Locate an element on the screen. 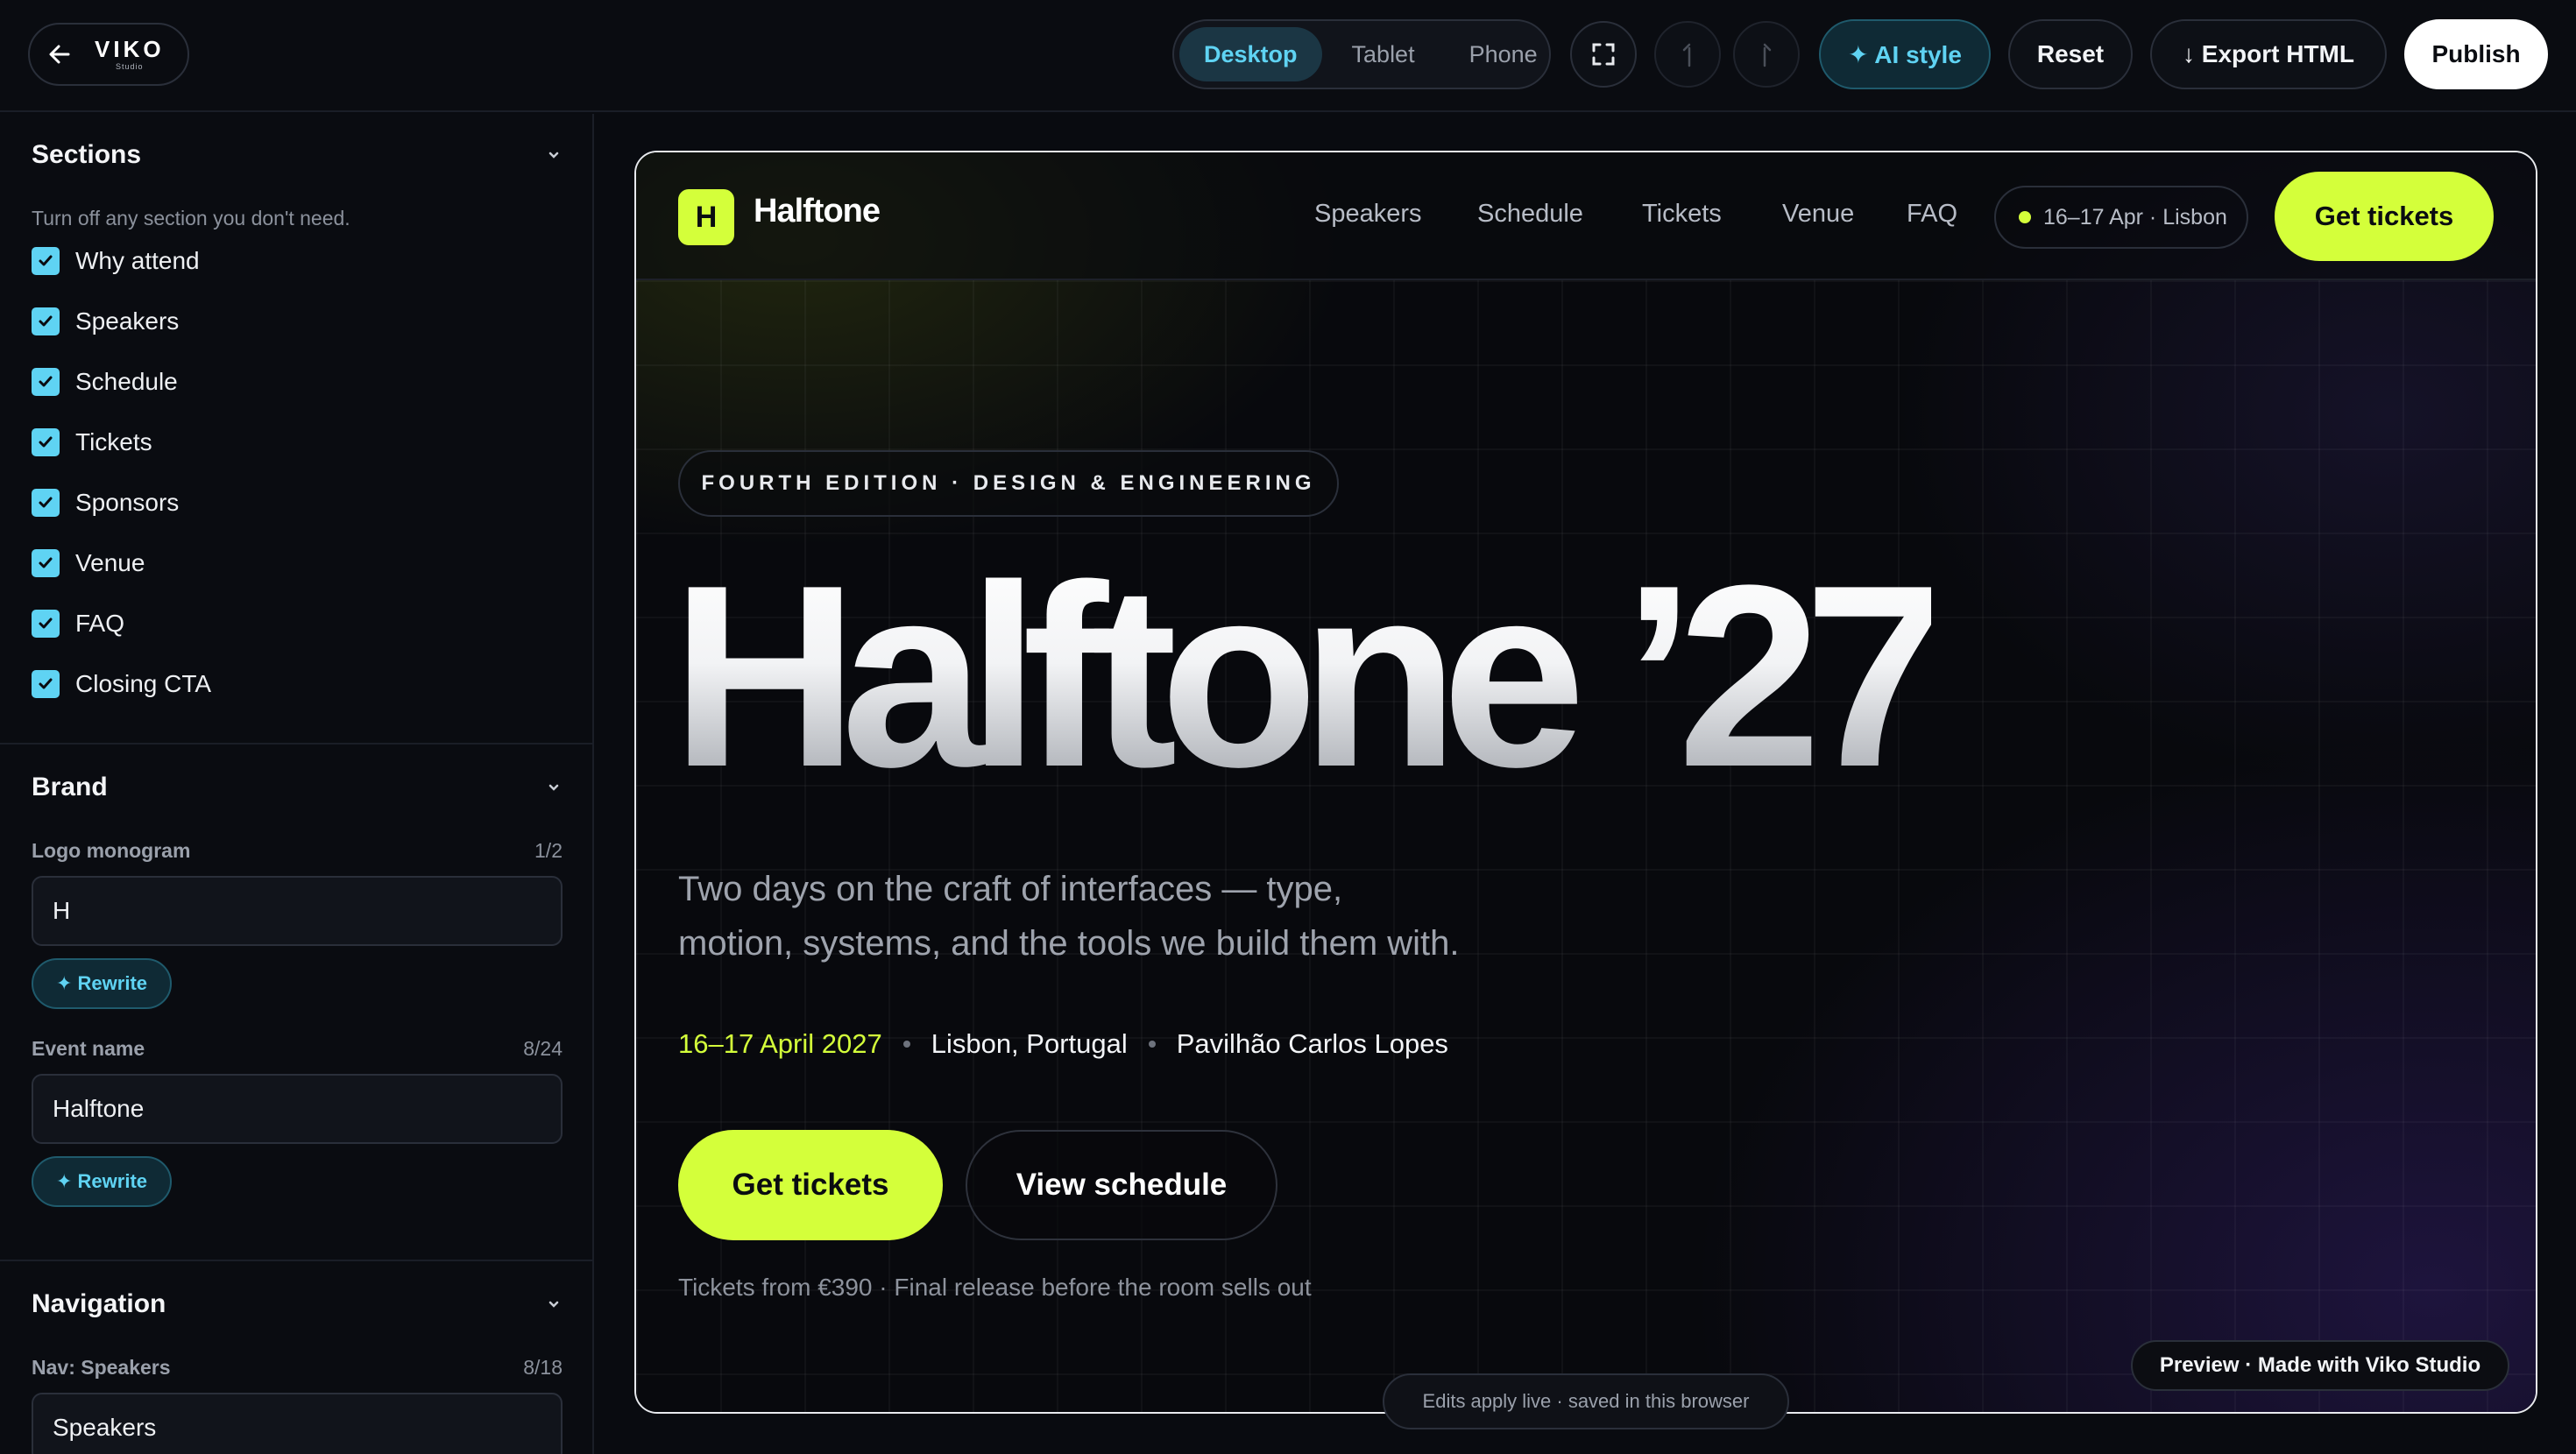 Image resolution: width=2576 pixels, height=1454 pixels. autosave-status-toast: Edits apply live · saved in this browser is located at coordinates (1586, 1401).